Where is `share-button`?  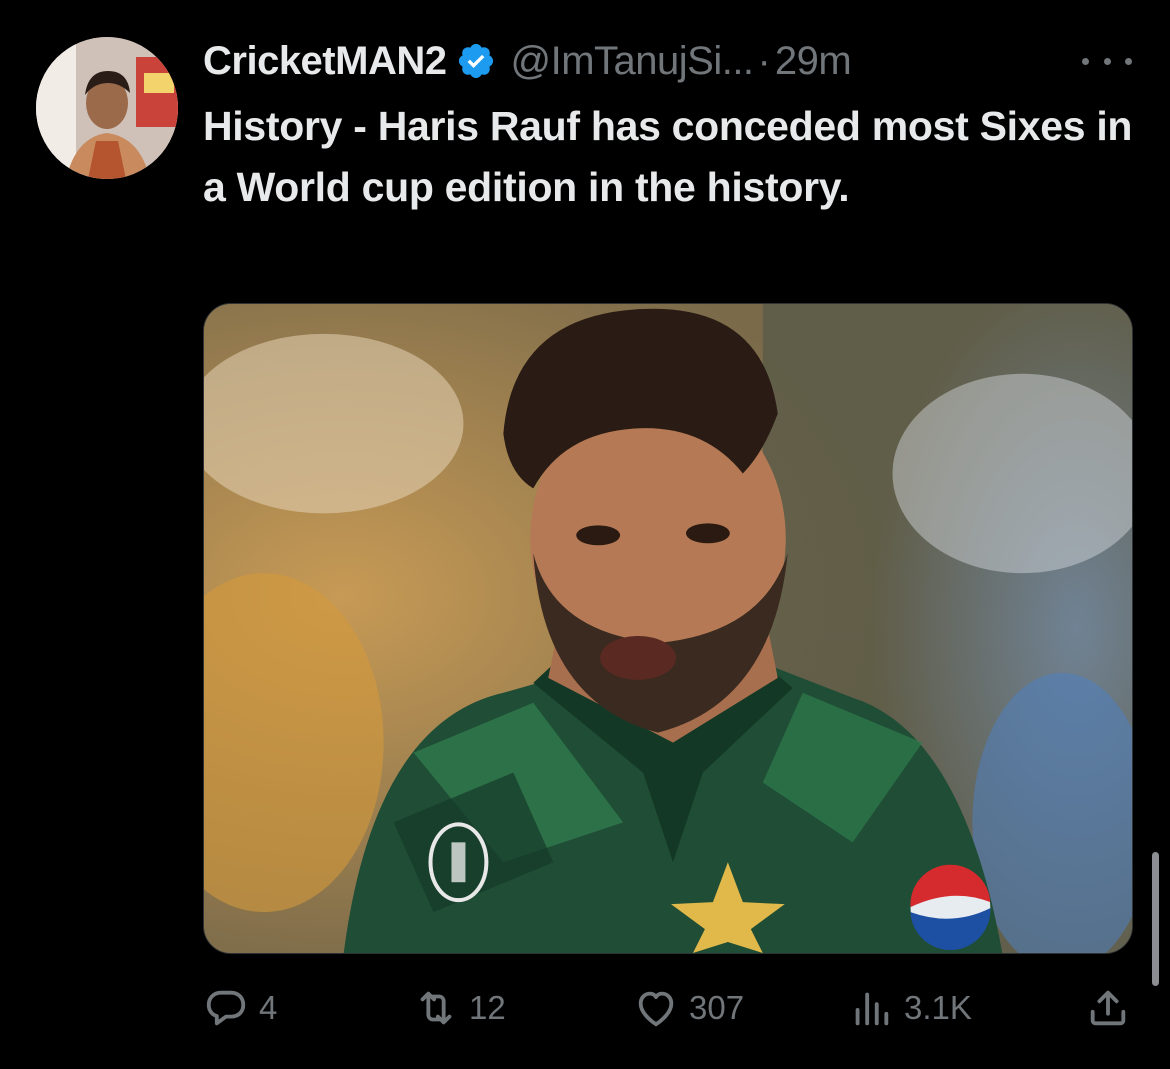
share-button is located at coordinates (1108, 1008).